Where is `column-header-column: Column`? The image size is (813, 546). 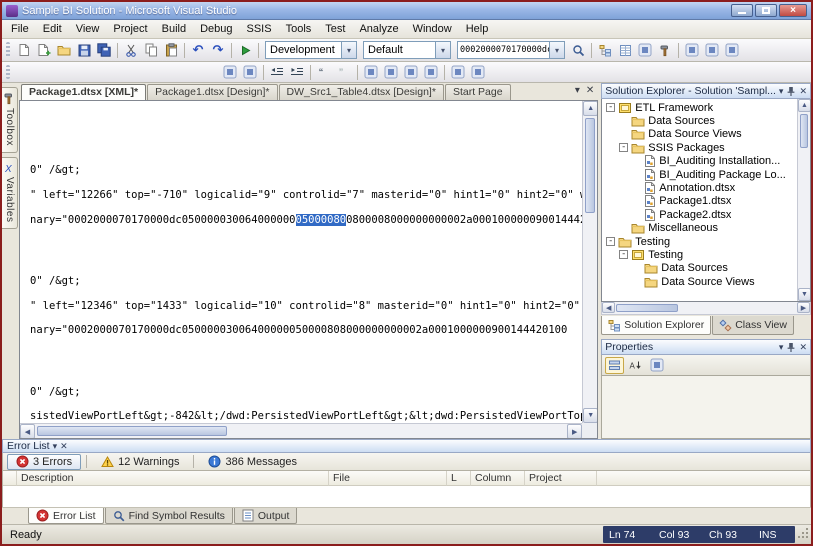
column-header-column: Column is located at coordinates (498, 478).